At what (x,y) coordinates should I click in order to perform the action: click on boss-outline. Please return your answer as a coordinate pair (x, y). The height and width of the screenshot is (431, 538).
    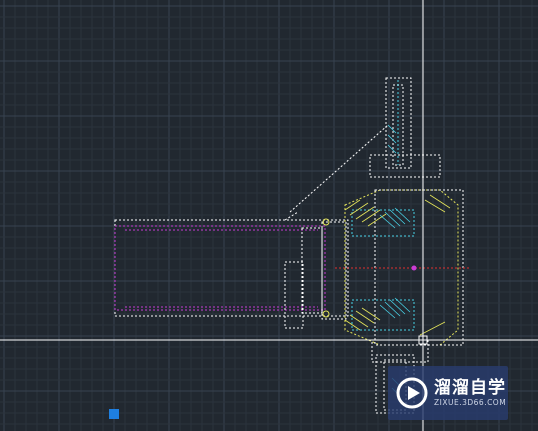
    Looking at the image, I should click on (294, 295).